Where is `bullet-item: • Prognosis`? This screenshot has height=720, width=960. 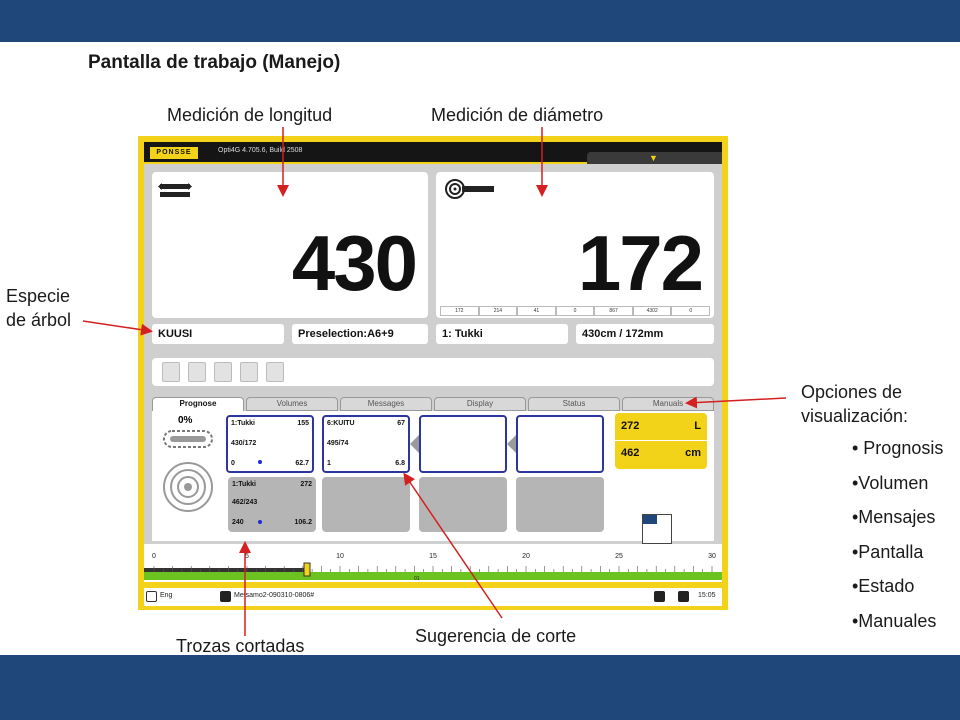 bullet-item: • Prognosis is located at coordinates (898, 448).